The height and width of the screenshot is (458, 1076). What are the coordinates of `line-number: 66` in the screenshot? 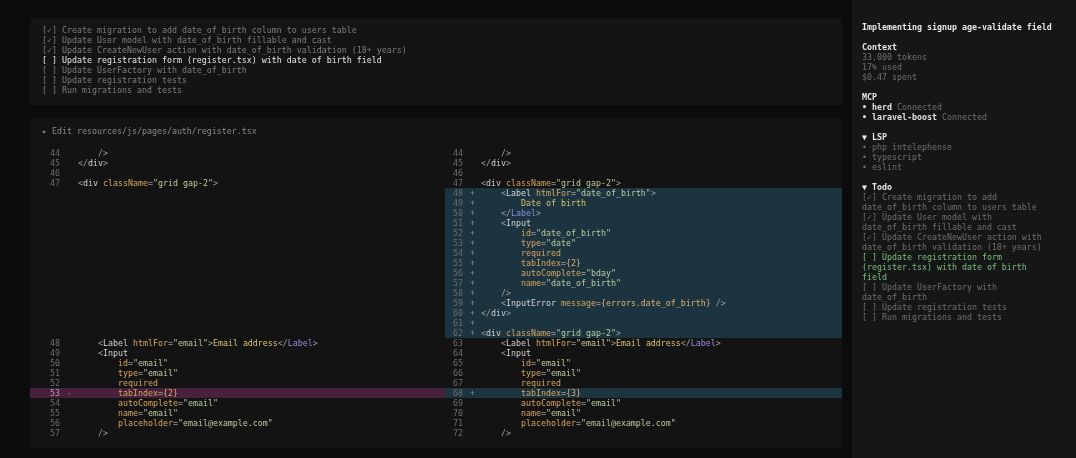 It's located at (458, 373).